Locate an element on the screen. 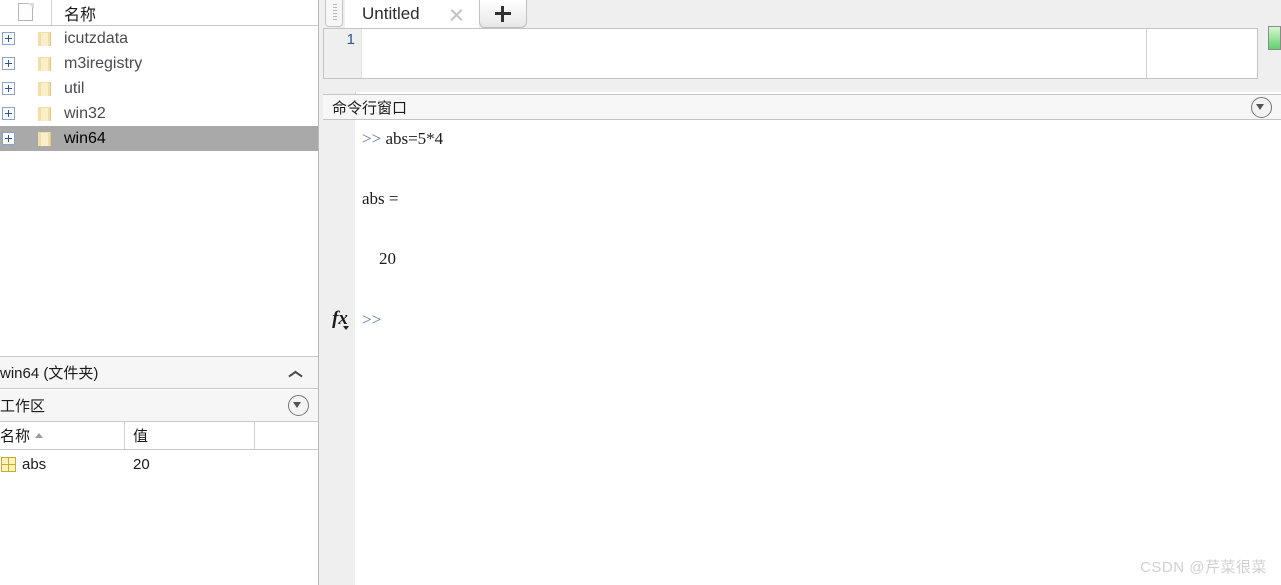  command-prompt-row: fx >> is located at coordinates (802, 321).